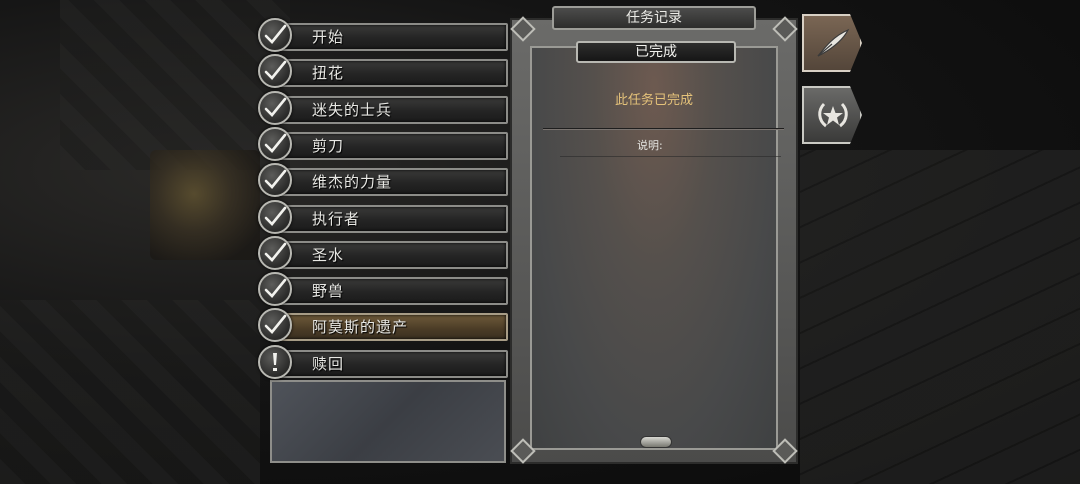 The width and height of the screenshot is (1080, 484). Describe the element at coordinates (328, 254) in the screenshot. I see `quest-item-label: 圣水` at that location.